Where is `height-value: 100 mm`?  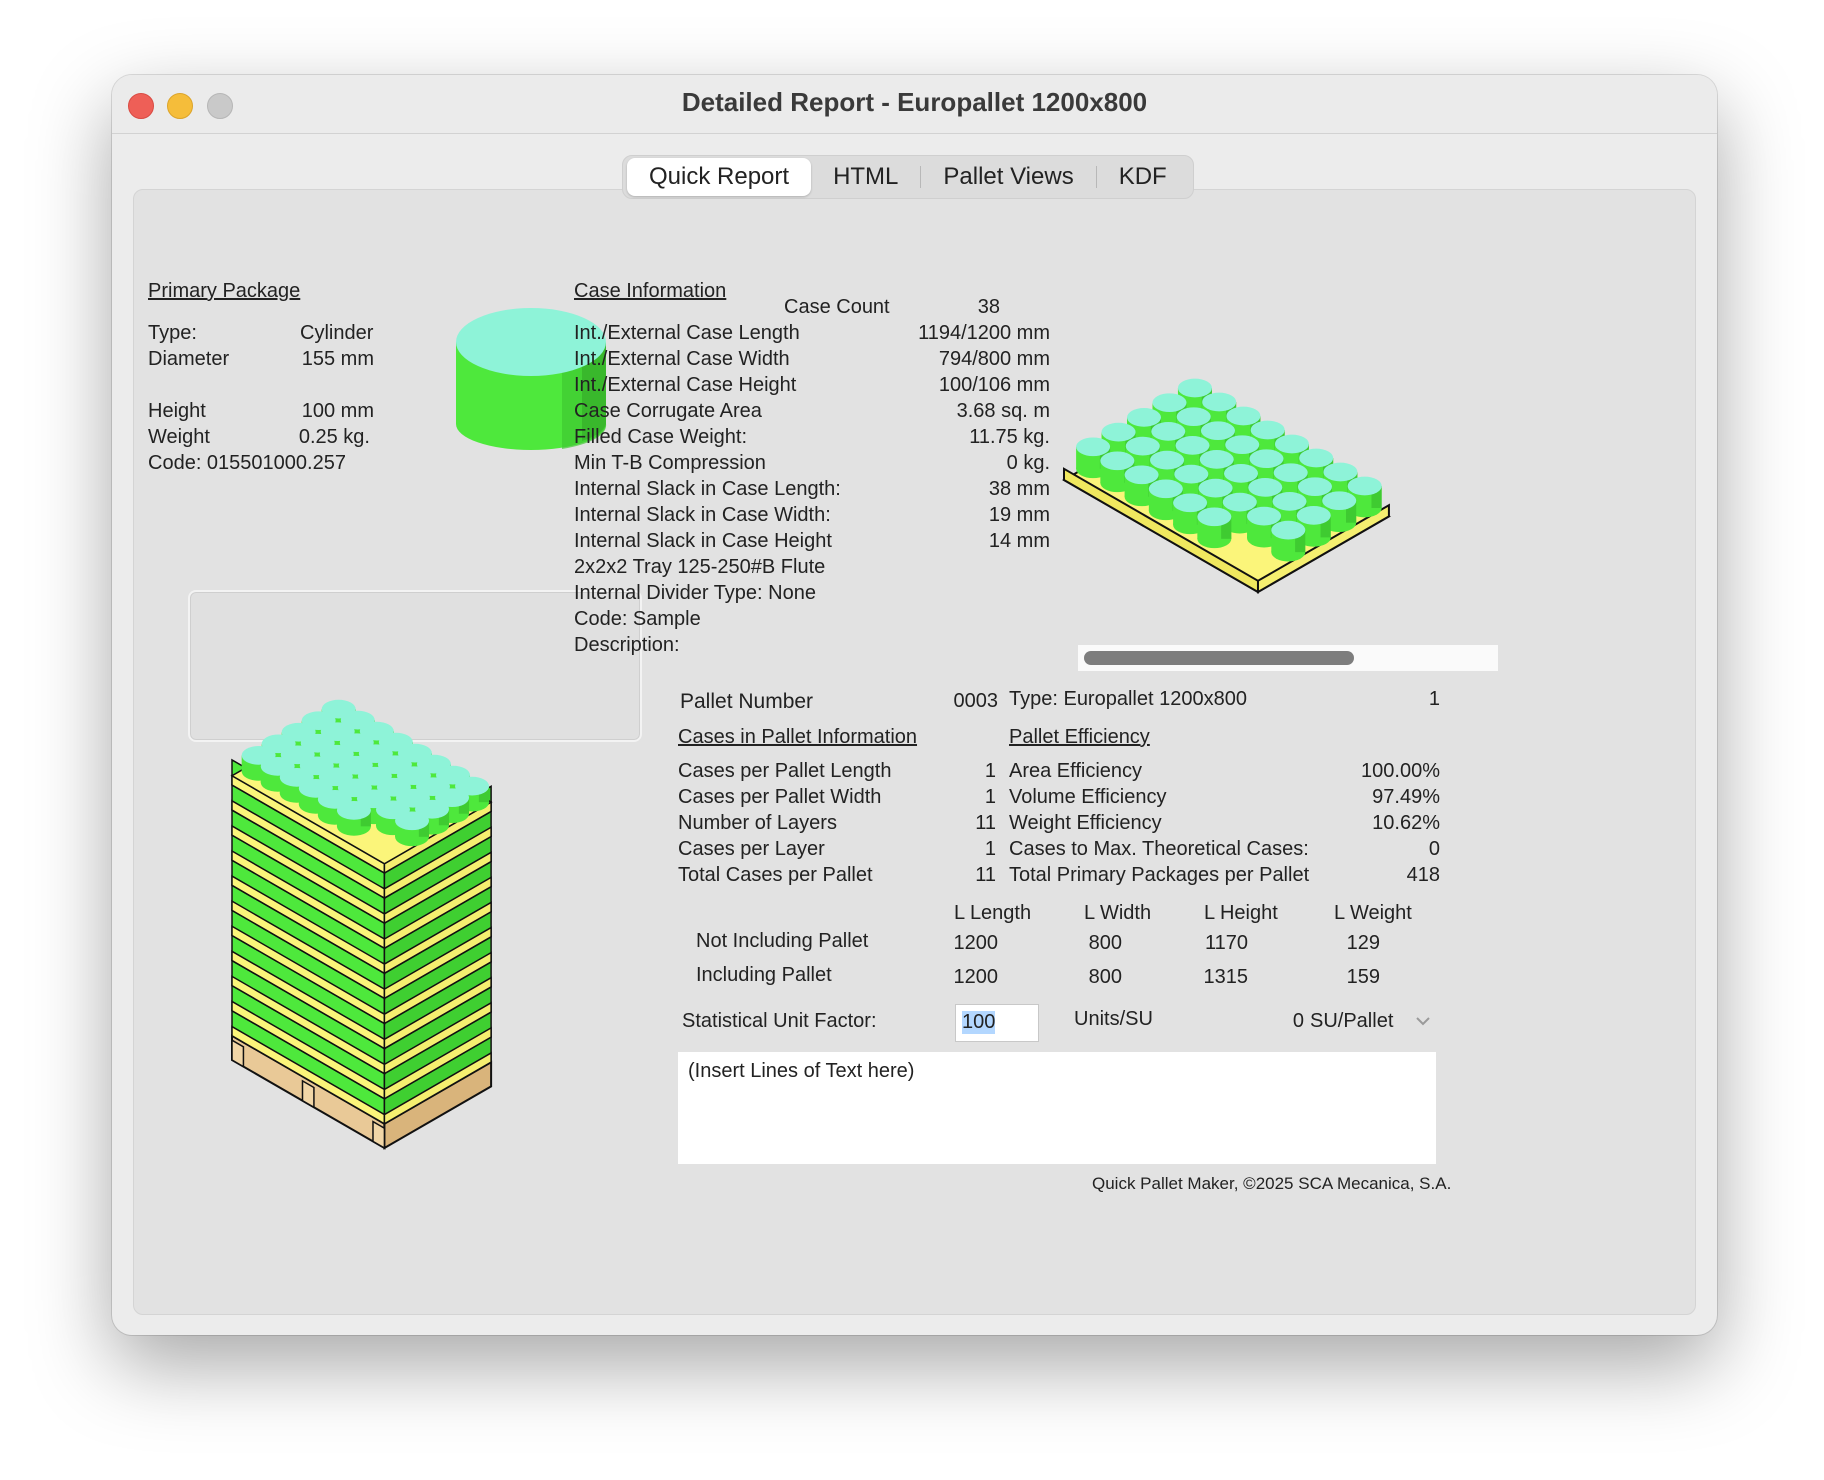 height-value: 100 mm is located at coordinates (337, 411).